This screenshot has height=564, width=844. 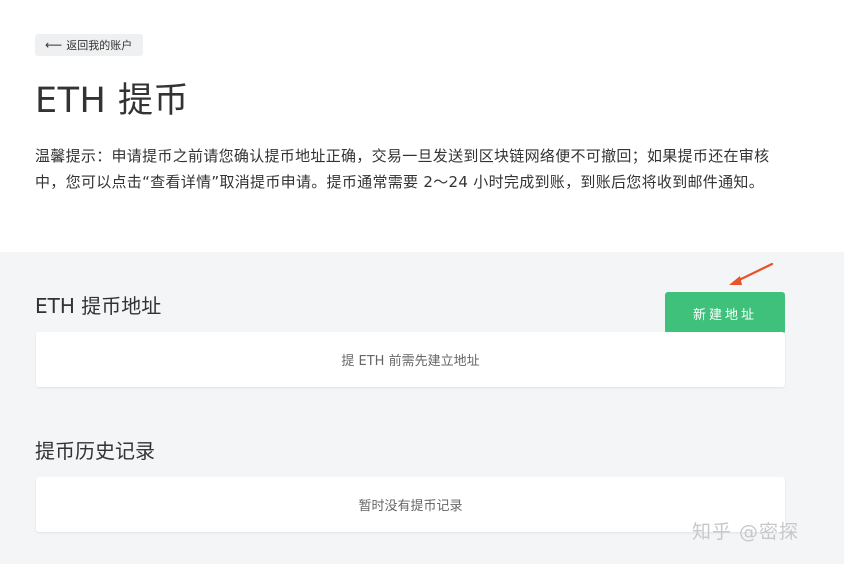 What do you see at coordinates (95, 451) in the screenshot?
I see `history-section-title: 提币历史记录` at bounding box center [95, 451].